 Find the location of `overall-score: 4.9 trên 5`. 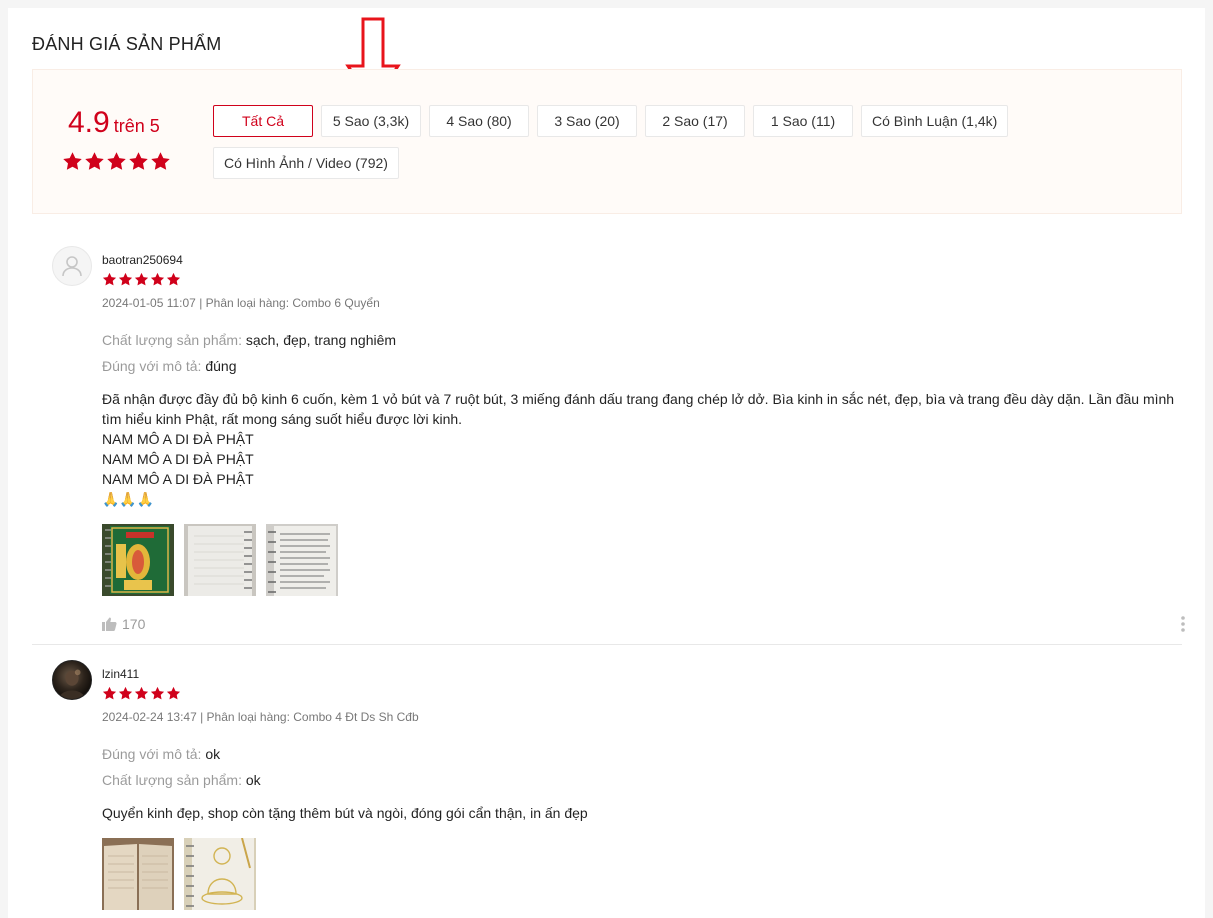

overall-score: 4.9 trên 5 is located at coordinates (114, 123).